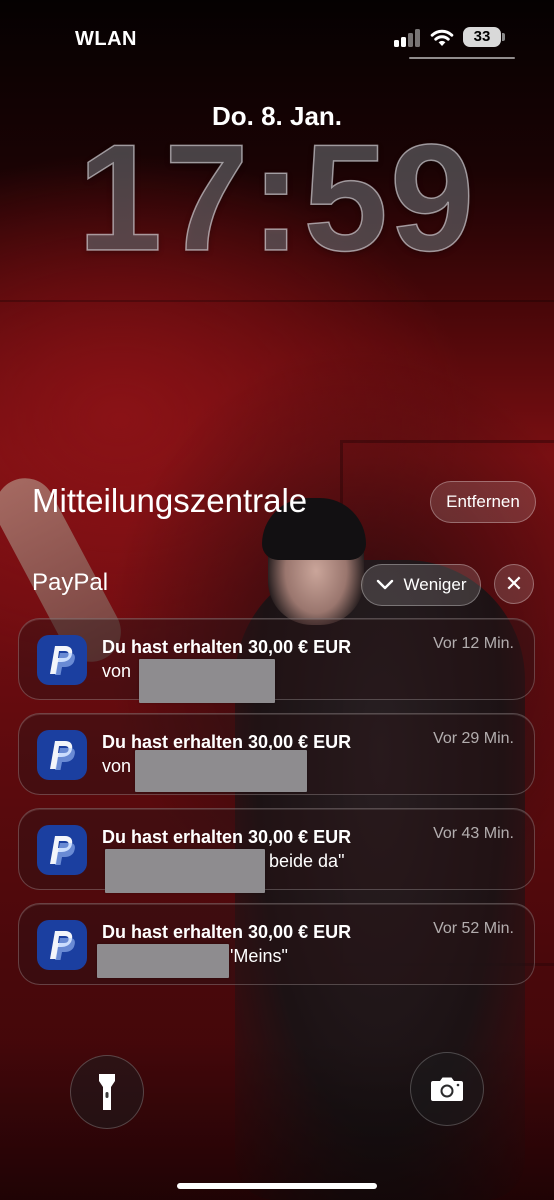  I want to click on notification-time: Vor 12 Min., so click(473, 643).